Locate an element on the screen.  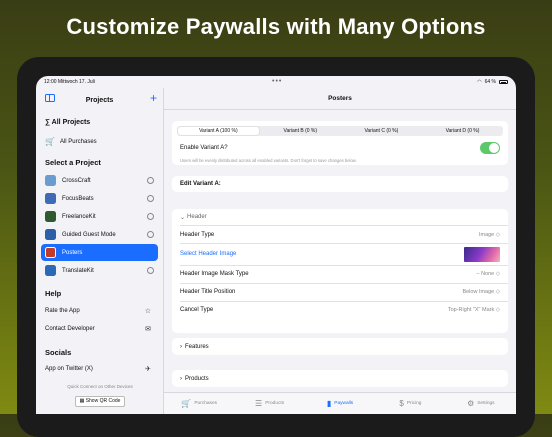
select-header-image-link: Select Header Image is located at coordinates (208, 254).